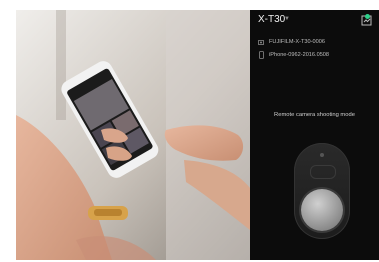 The width and height of the screenshot is (379, 262). Describe the element at coordinates (322, 210) in the screenshot. I see `shutter-button` at that location.